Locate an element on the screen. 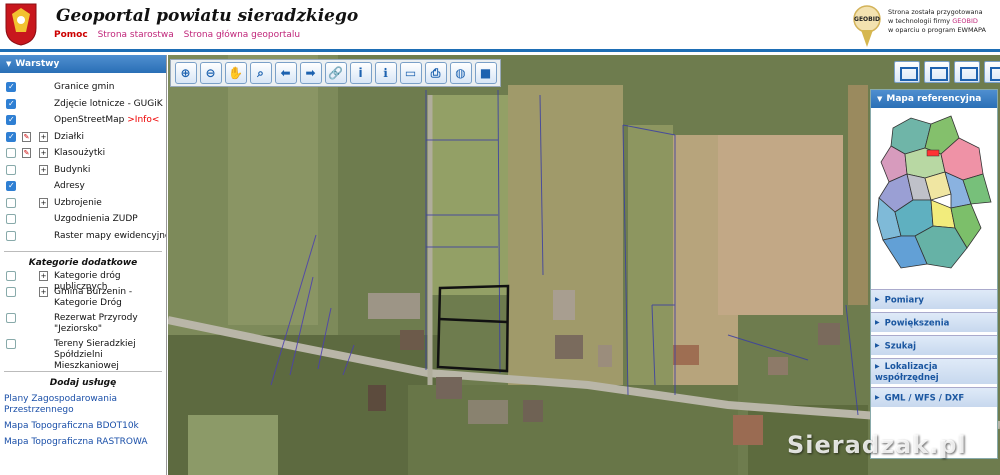 This screenshot has height=475, width=1000. layer-row: Granice gmin is located at coordinates (83, 87).